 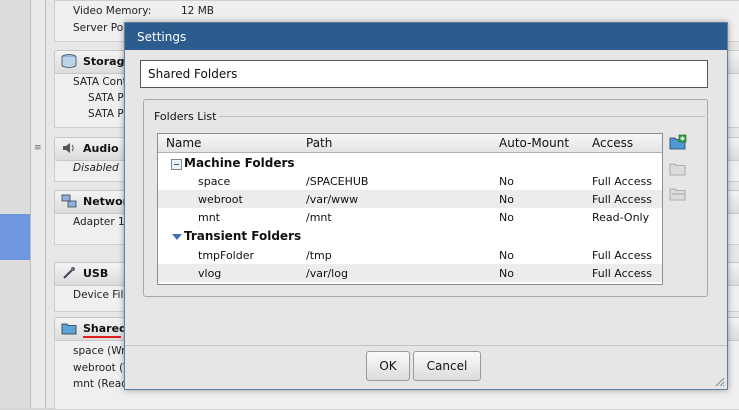 I want to click on column-path: Path, so click(x=319, y=143).